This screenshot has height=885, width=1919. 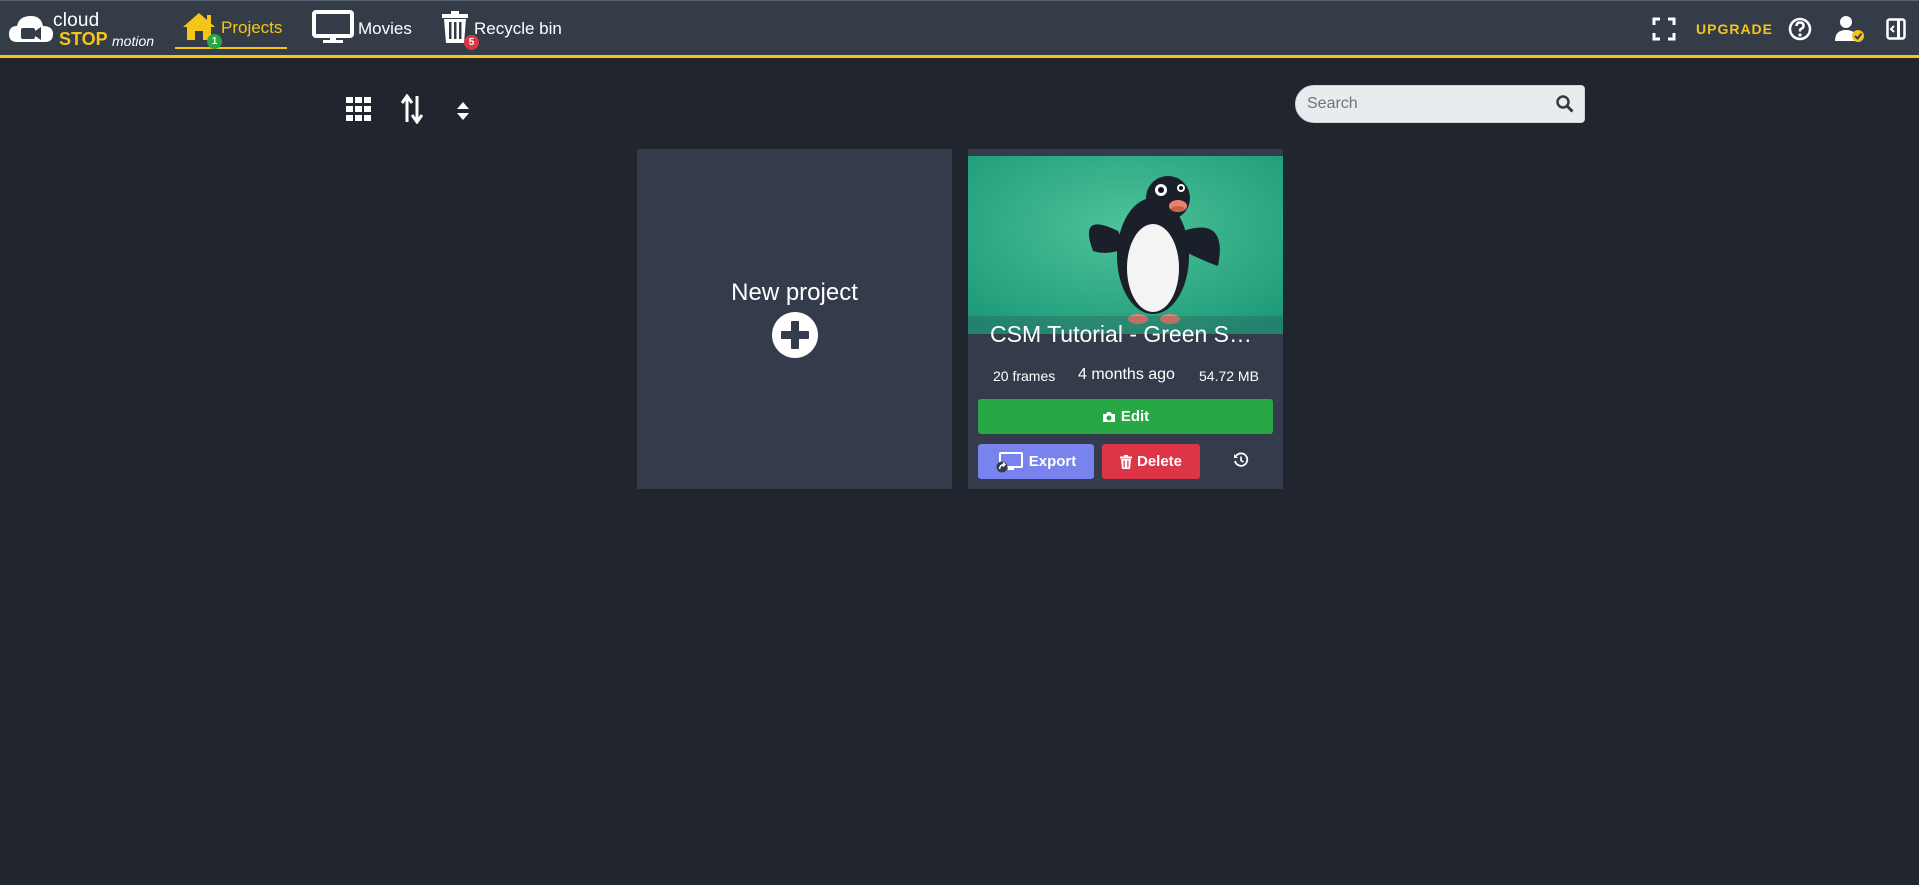 I want to click on edit-button-label: Edit, so click(x=1135, y=416).